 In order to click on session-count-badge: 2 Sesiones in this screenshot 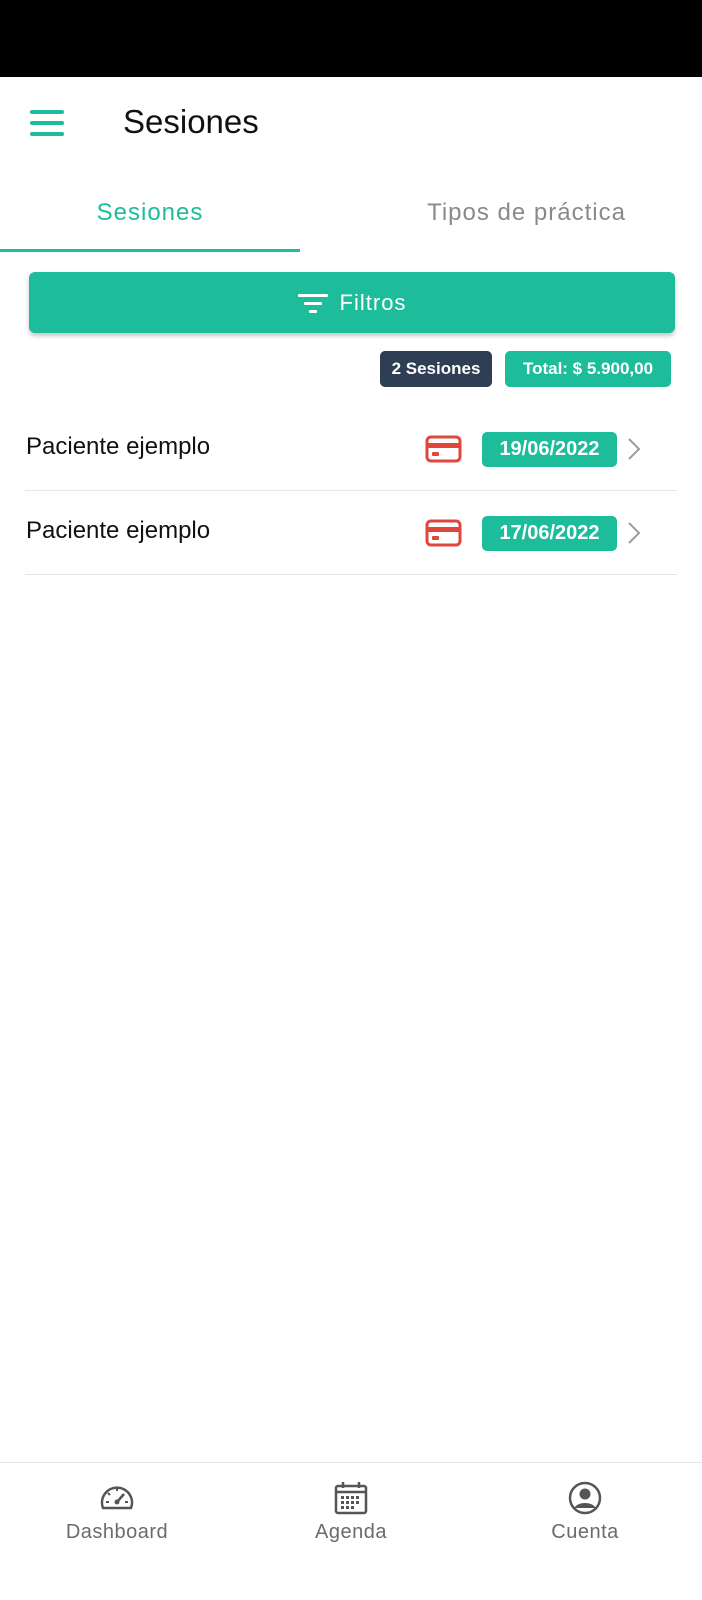, I will do `click(436, 369)`.